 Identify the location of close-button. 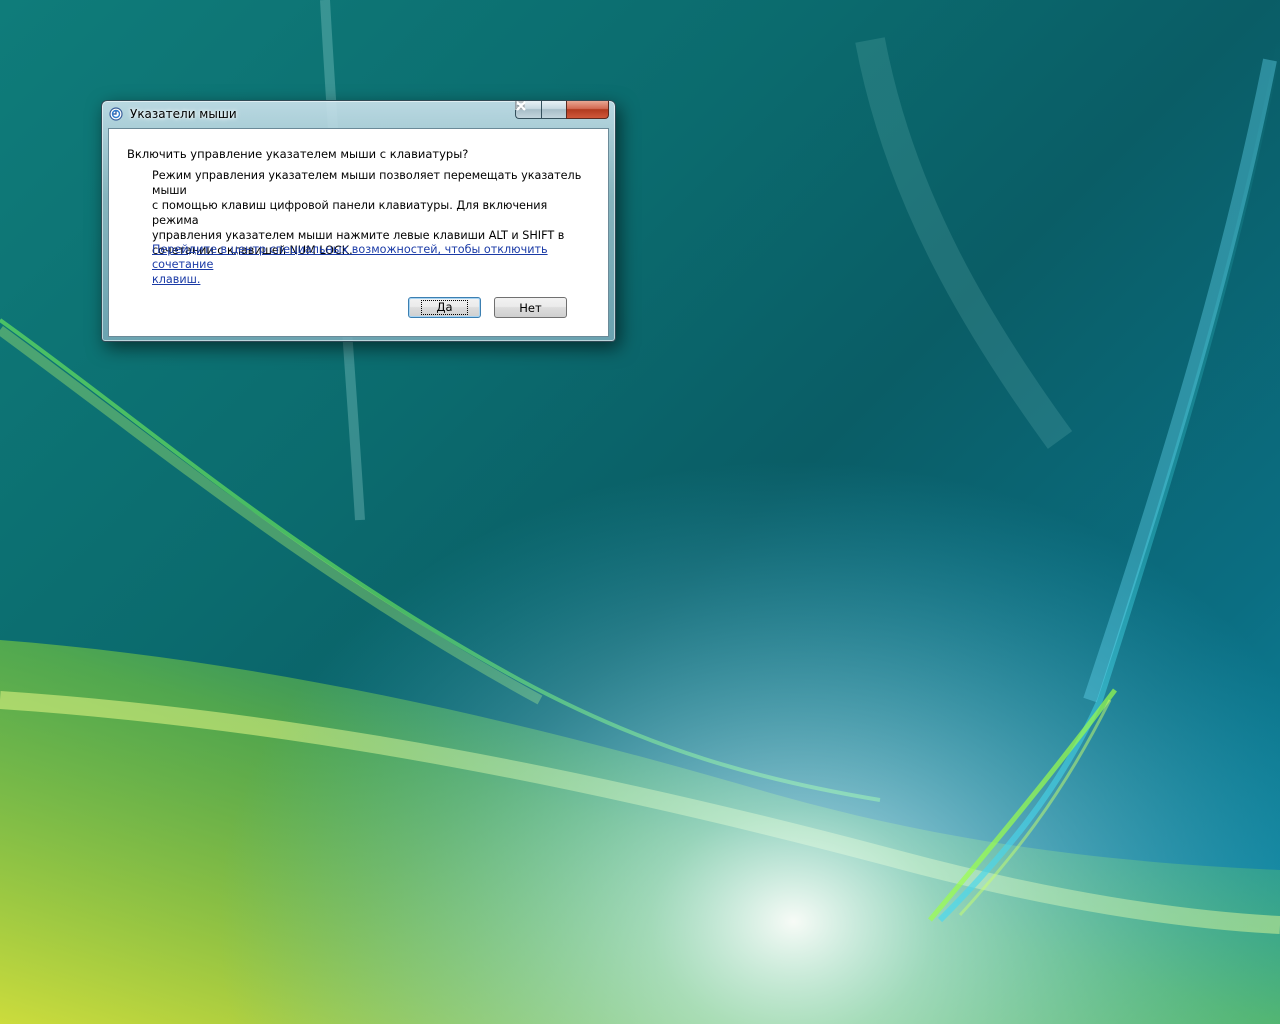
(562, 110).